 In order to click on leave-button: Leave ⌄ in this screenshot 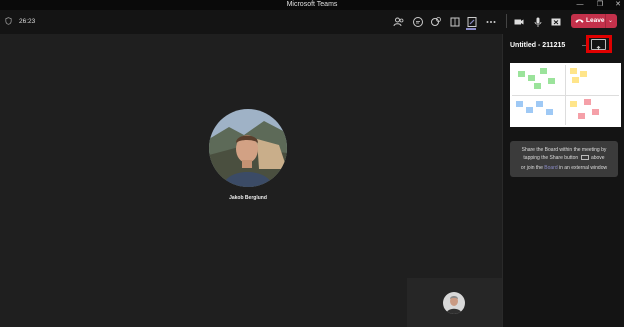, I will do `click(594, 21)`.